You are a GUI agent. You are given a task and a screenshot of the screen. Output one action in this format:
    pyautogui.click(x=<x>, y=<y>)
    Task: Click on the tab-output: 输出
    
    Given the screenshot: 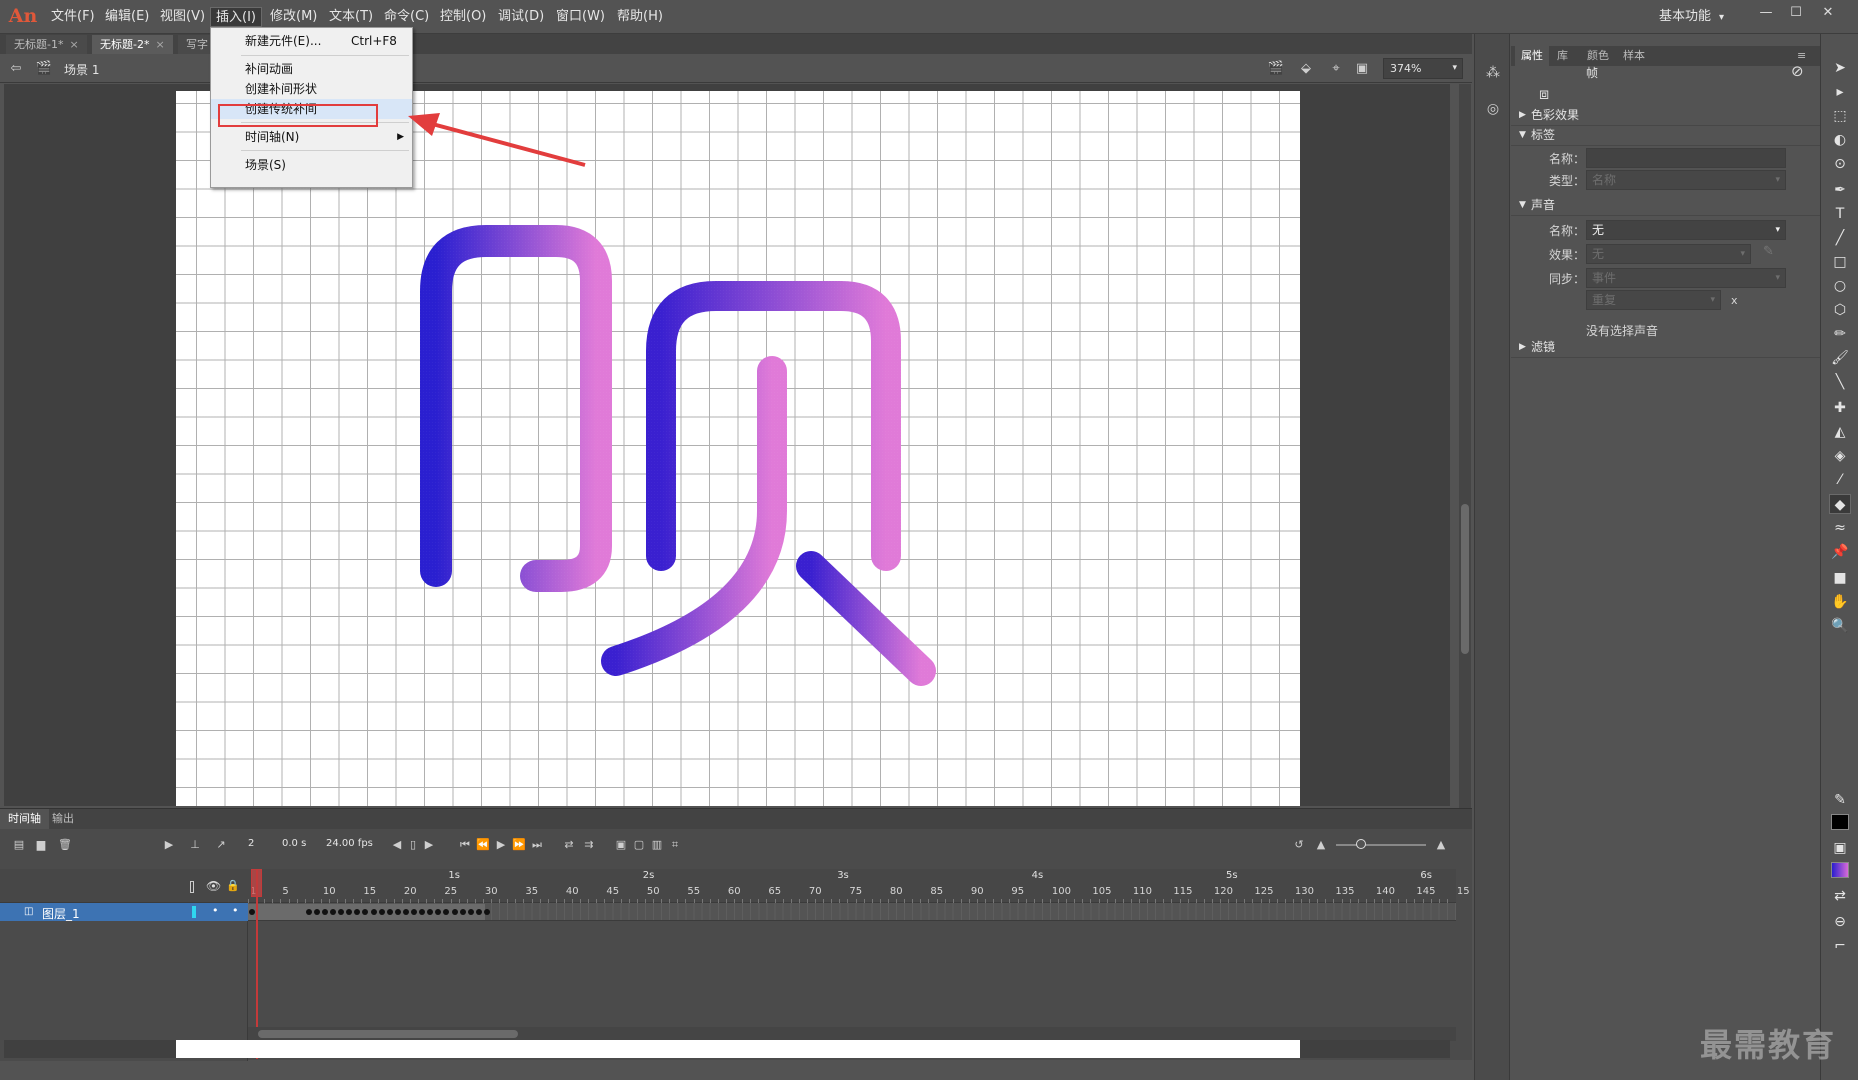 What is the action you would take?
    pyautogui.click(x=63, y=819)
    